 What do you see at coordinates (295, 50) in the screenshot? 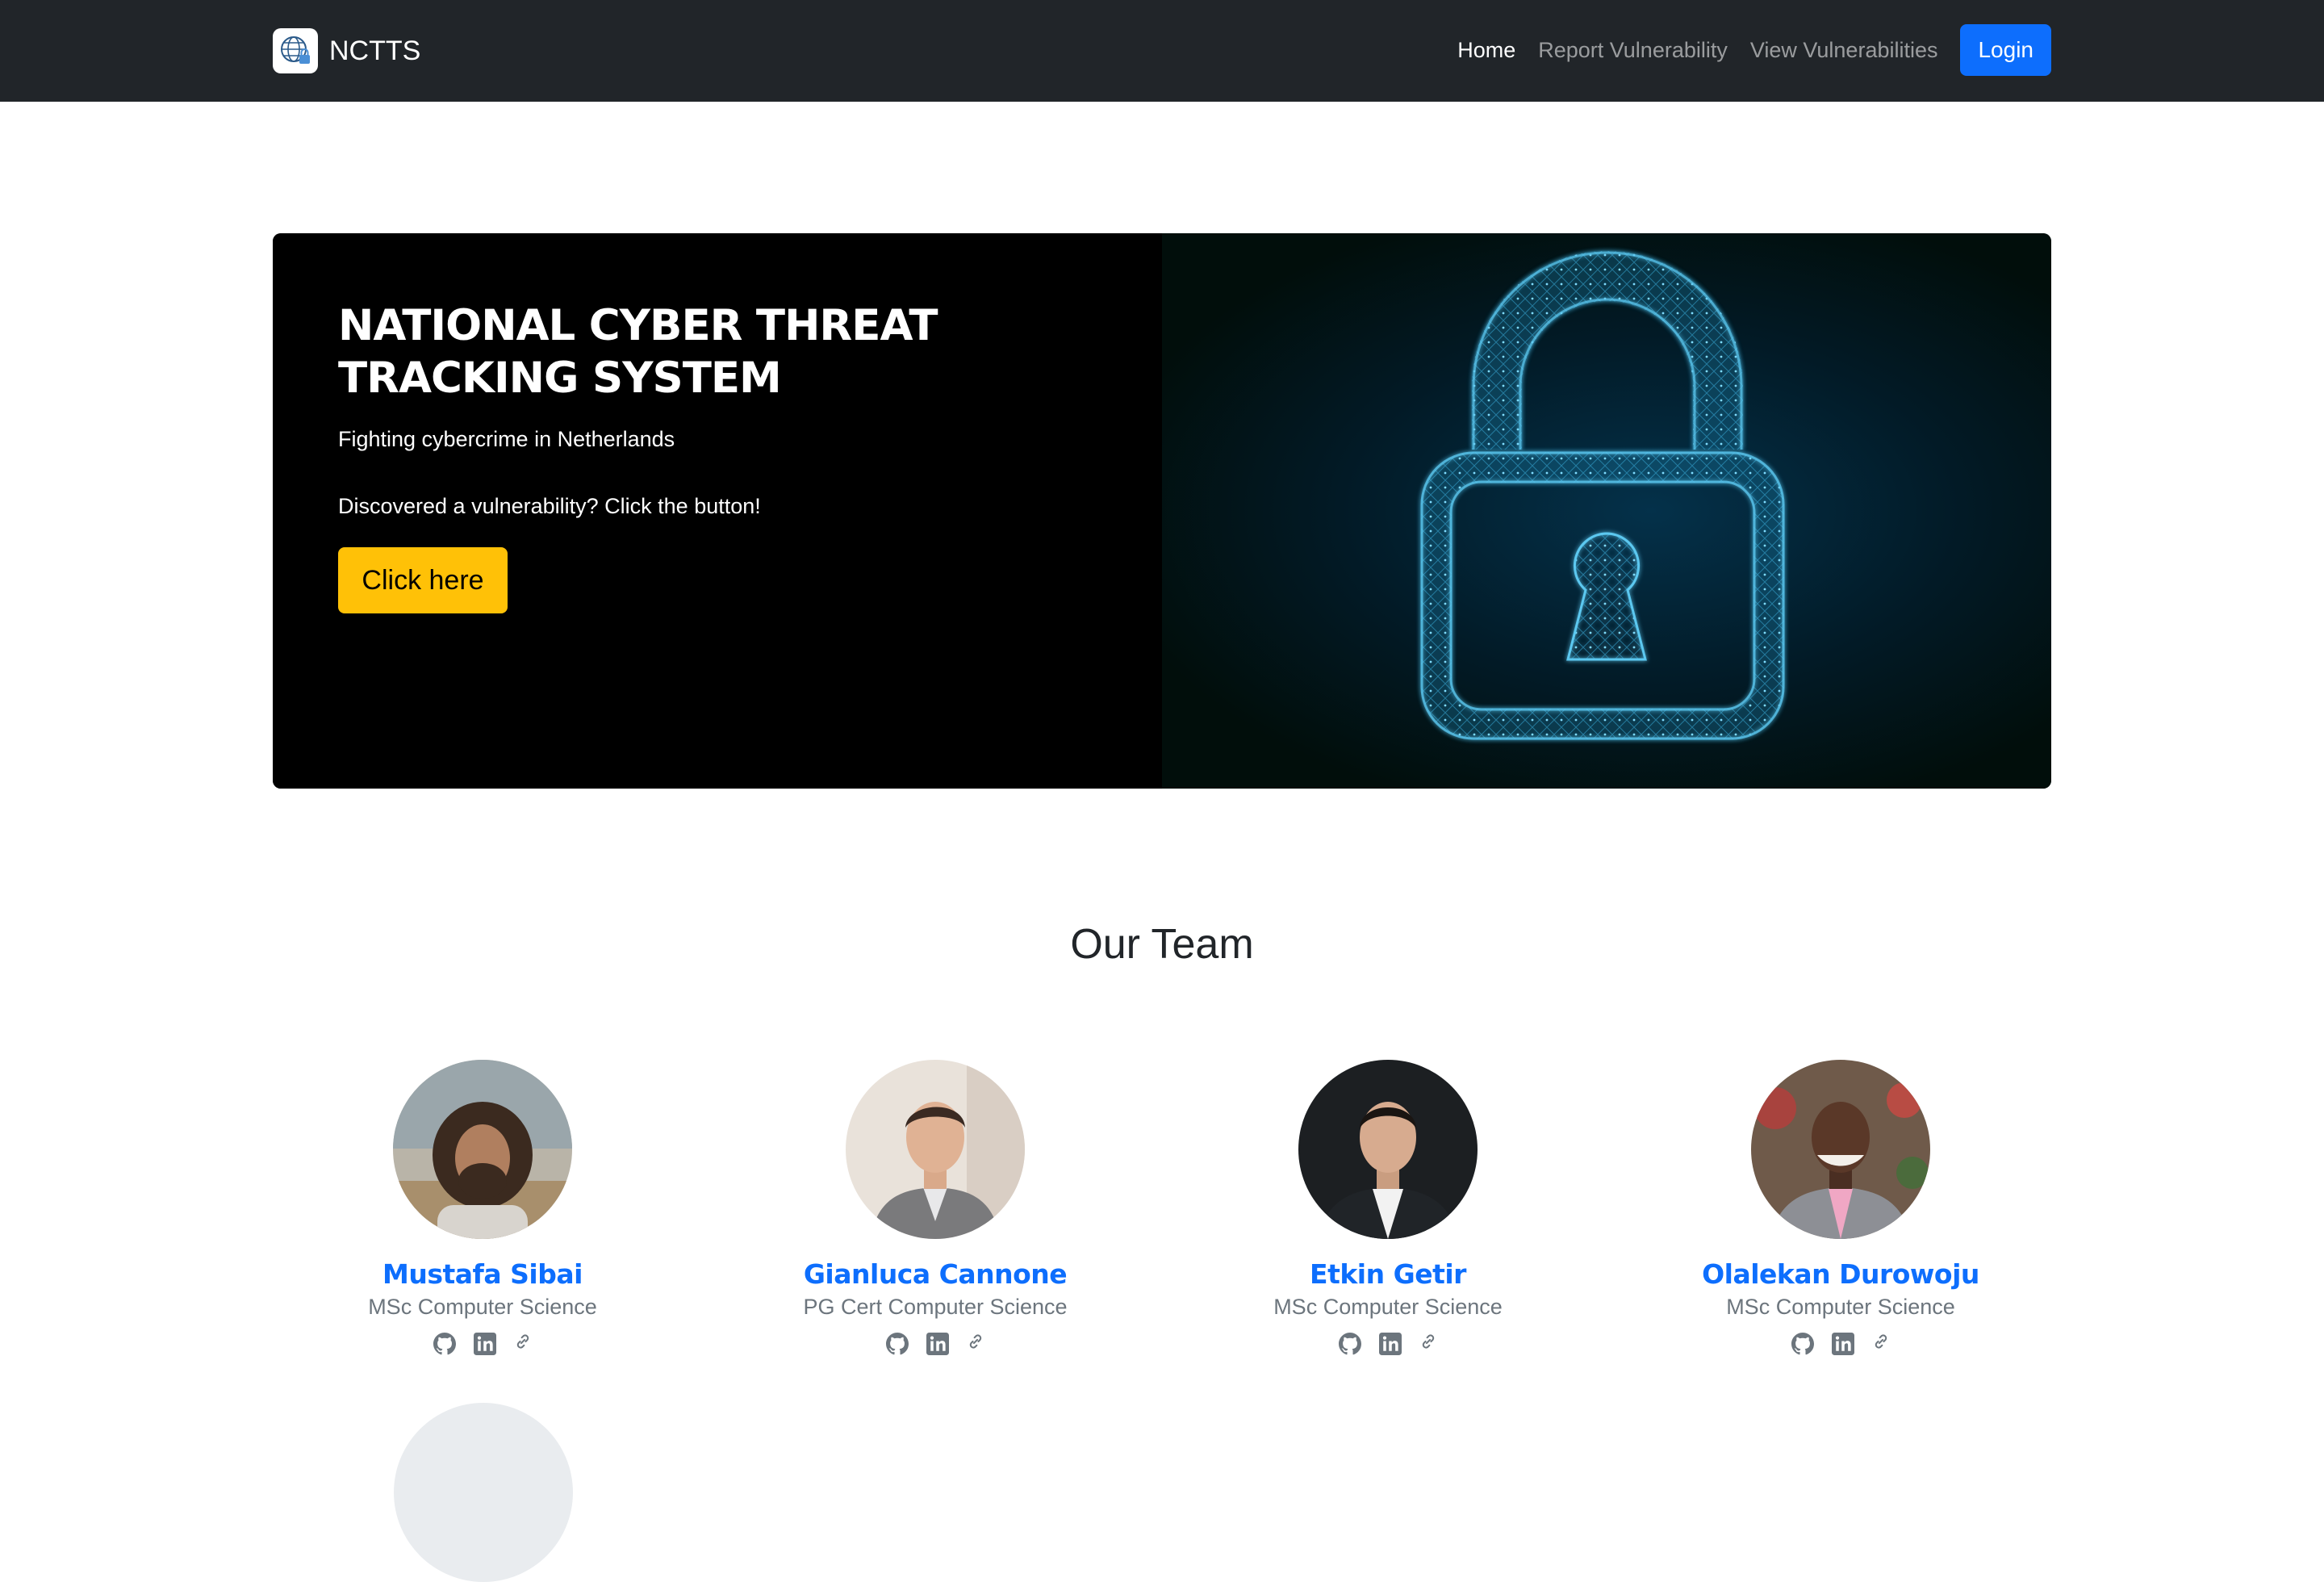
I see `globe-logo-icon` at bounding box center [295, 50].